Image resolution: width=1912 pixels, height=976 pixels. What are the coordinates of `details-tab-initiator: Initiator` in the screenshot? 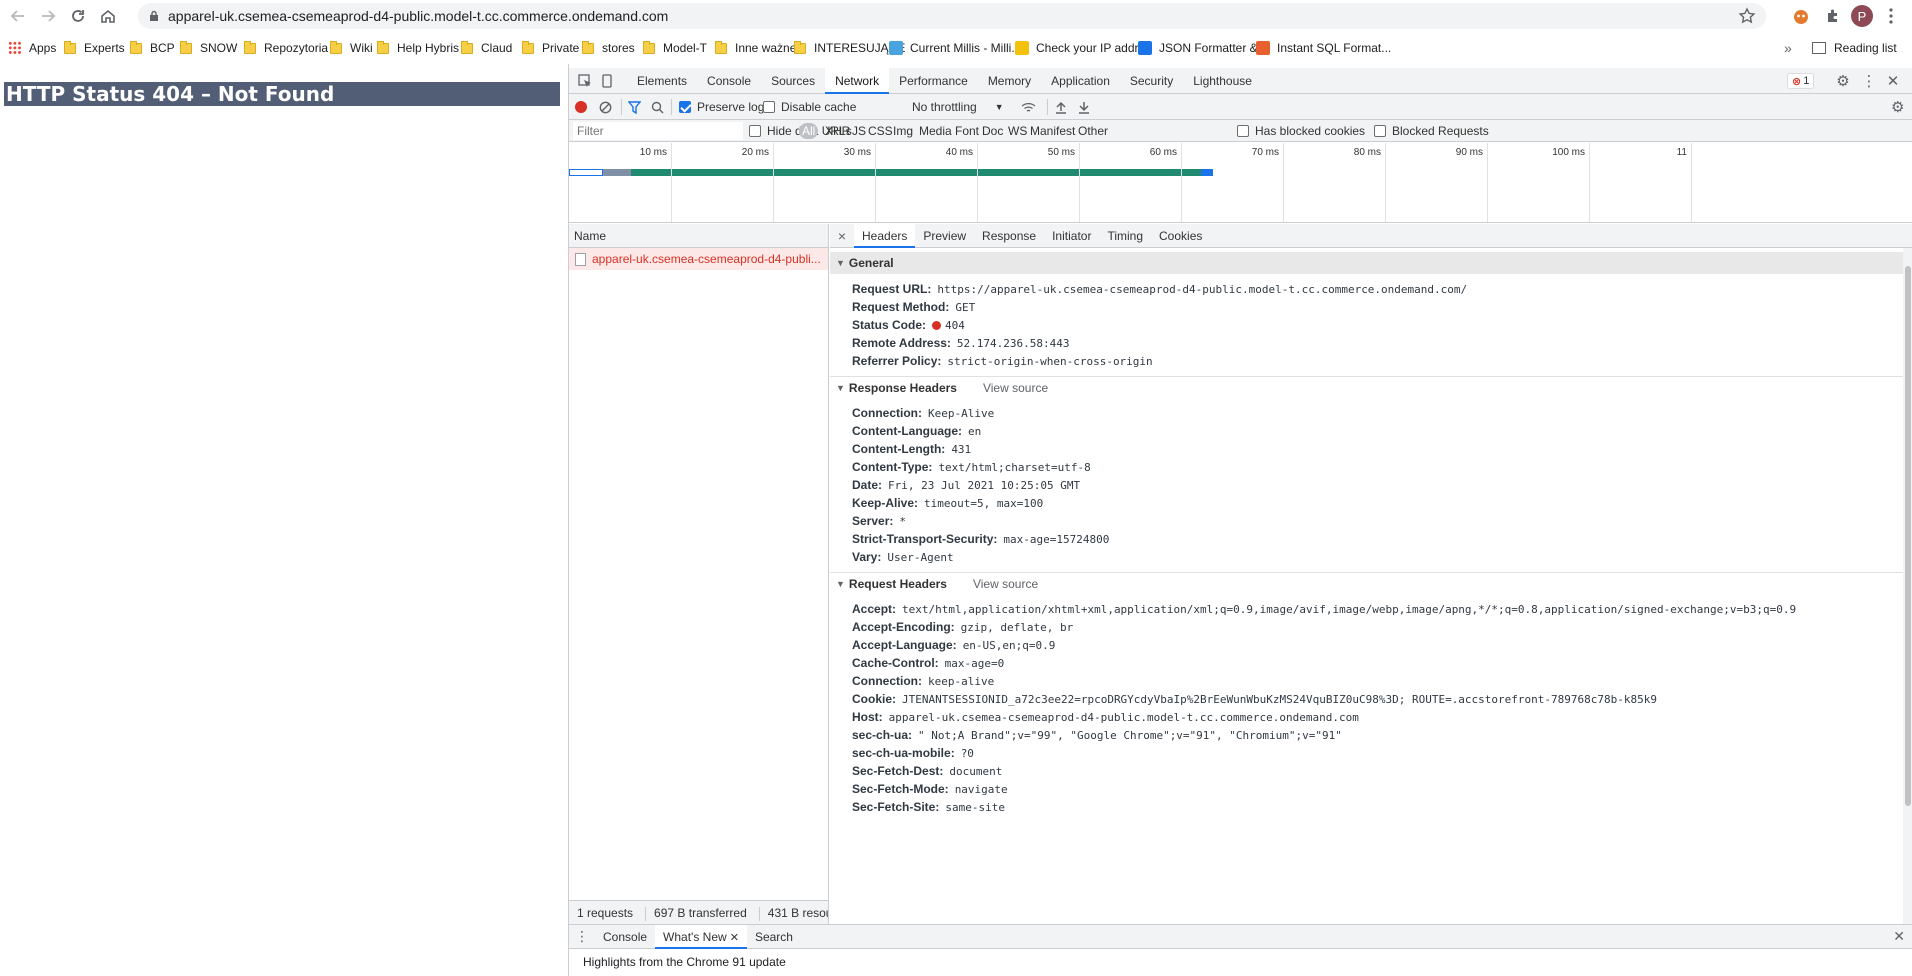 It's located at (1071, 236).